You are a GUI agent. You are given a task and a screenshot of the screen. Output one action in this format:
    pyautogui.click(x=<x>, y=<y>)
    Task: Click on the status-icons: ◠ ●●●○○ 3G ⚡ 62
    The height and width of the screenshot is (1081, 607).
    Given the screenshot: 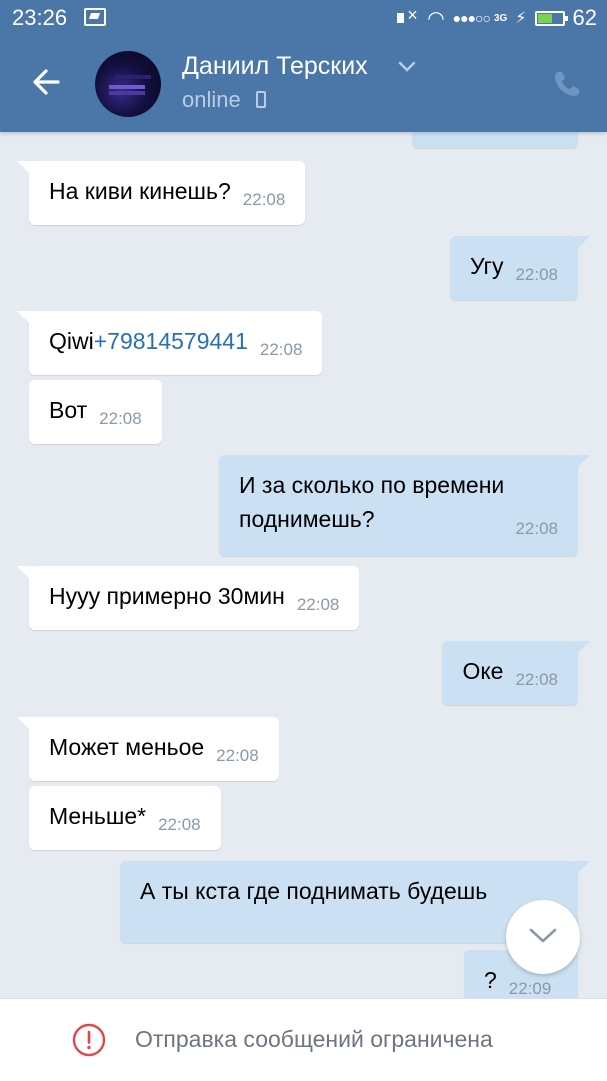 What is the action you would take?
    pyautogui.click(x=497, y=18)
    